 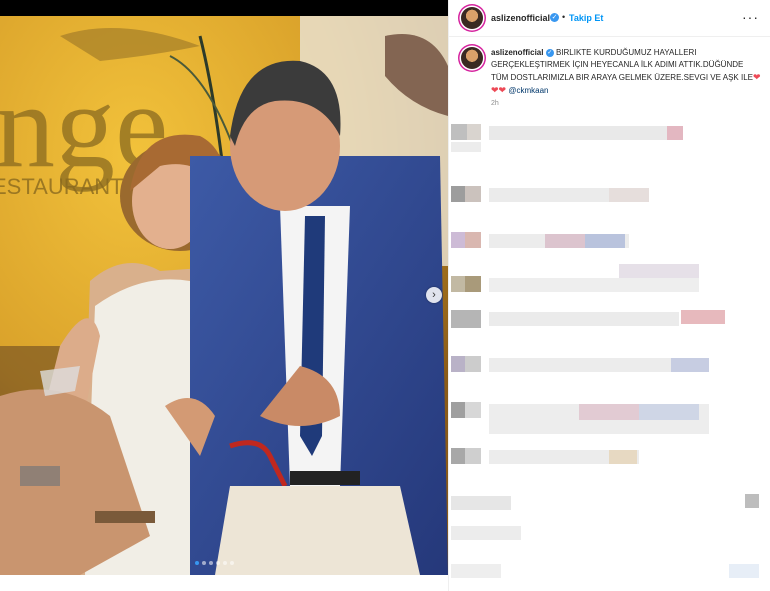 What do you see at coordinates (528, 90) in the screenshot?
I see `mention-link: @ckmkaan` at bounding box center [528, 90].